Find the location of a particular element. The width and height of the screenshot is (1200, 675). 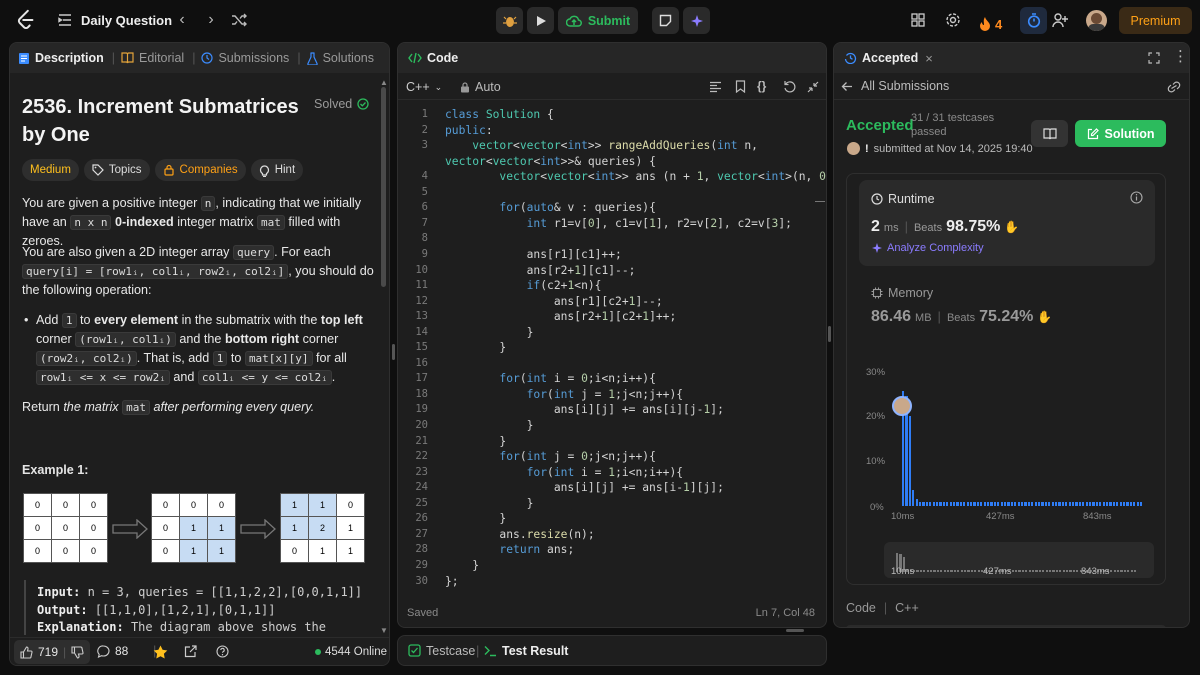

difficulty-badge: Medium is located at coordinates (50, 170).